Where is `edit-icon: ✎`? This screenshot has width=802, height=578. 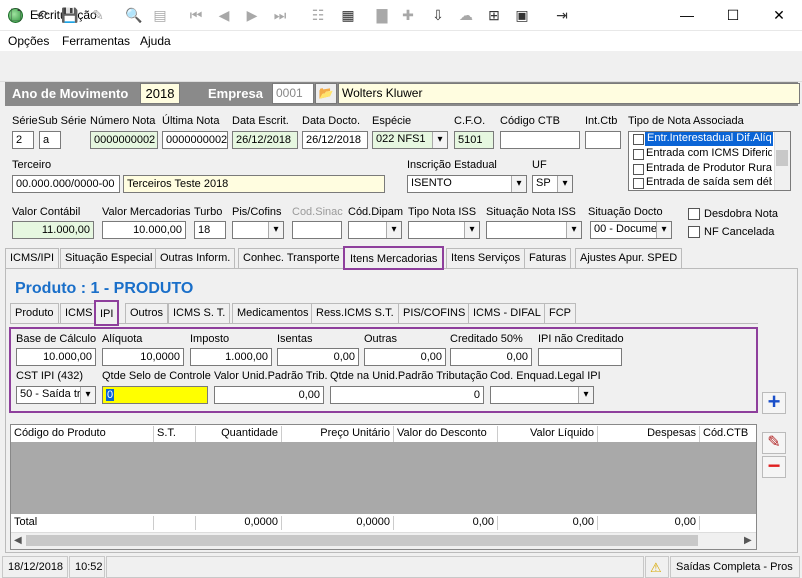 edit-icon: ✎ is located at coordinates (774, 443).